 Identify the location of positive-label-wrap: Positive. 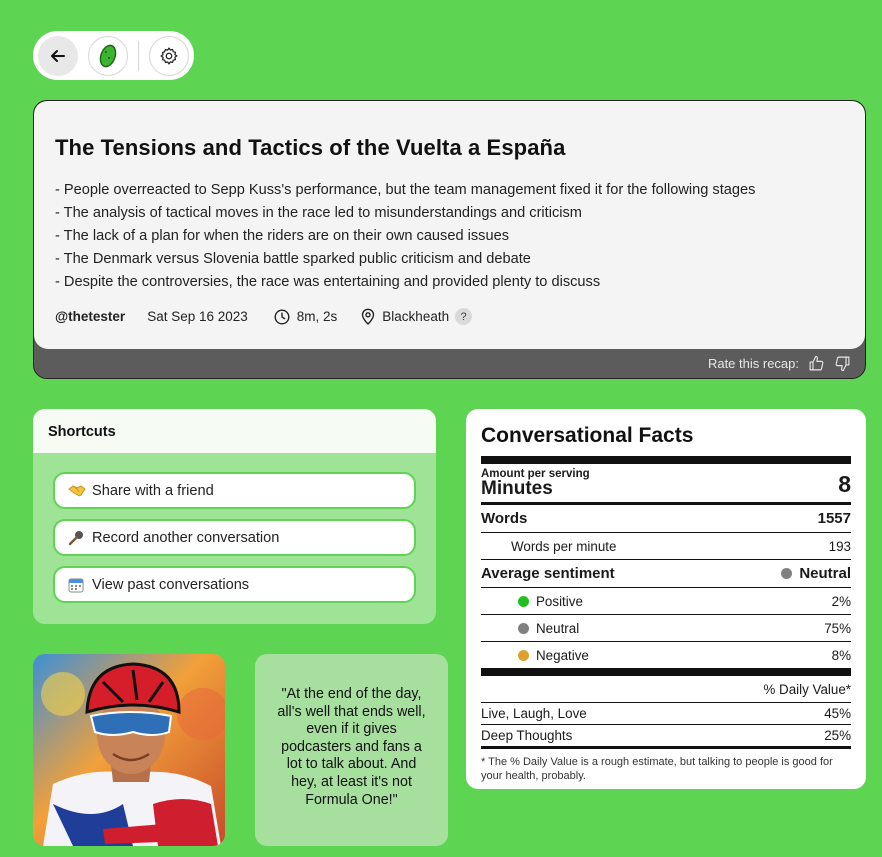
(550, 601).